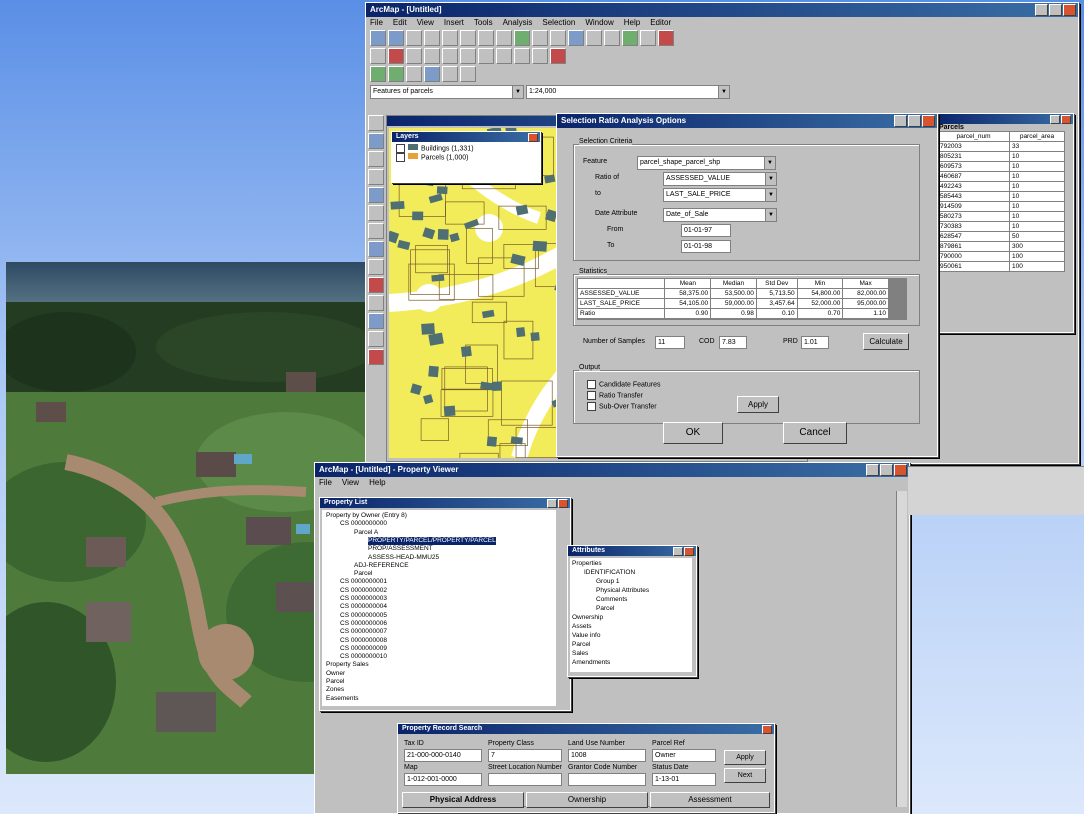  I want to click on circle-icon, so click(504, 56).